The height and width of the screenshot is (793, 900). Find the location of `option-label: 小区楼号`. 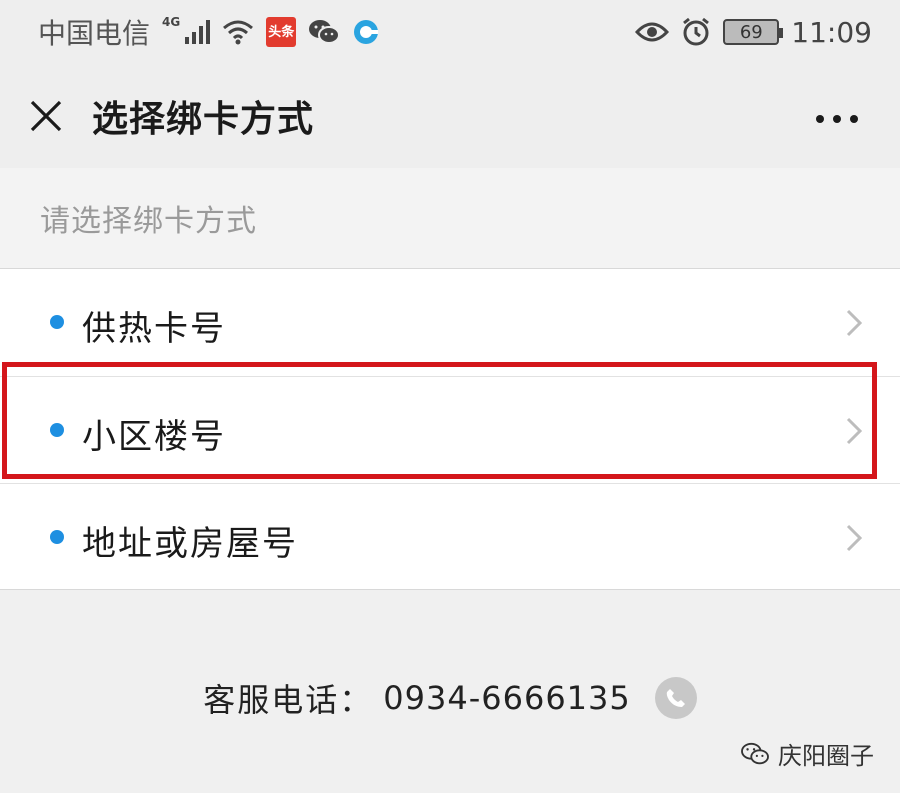

option-label: 小区楼号 is located at coordinates (154, 437).